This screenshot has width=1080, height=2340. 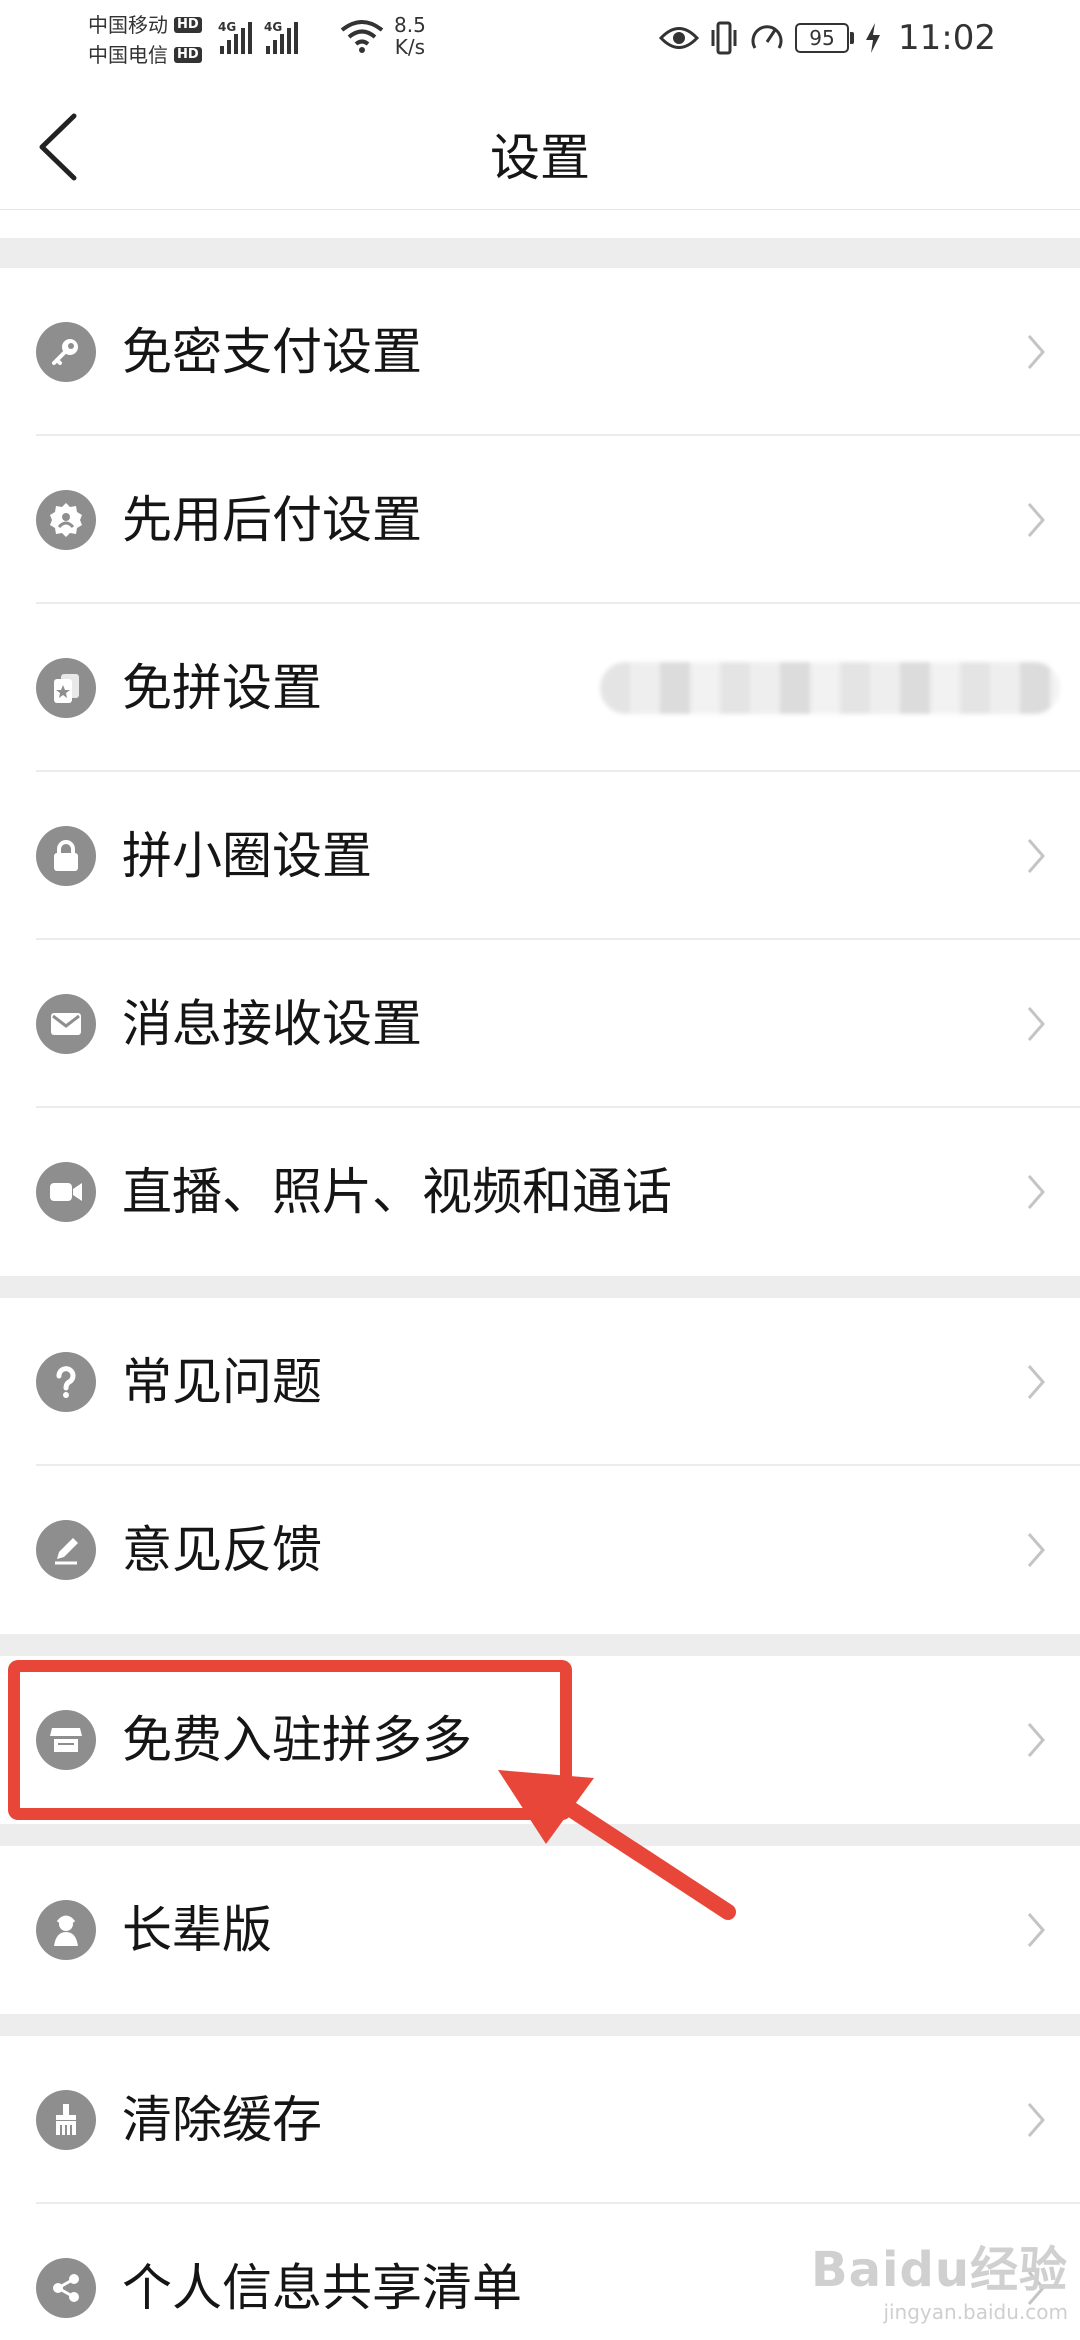 I want to click on settings-item-feedback: 意见反馈, so click(x=540, y=1550).